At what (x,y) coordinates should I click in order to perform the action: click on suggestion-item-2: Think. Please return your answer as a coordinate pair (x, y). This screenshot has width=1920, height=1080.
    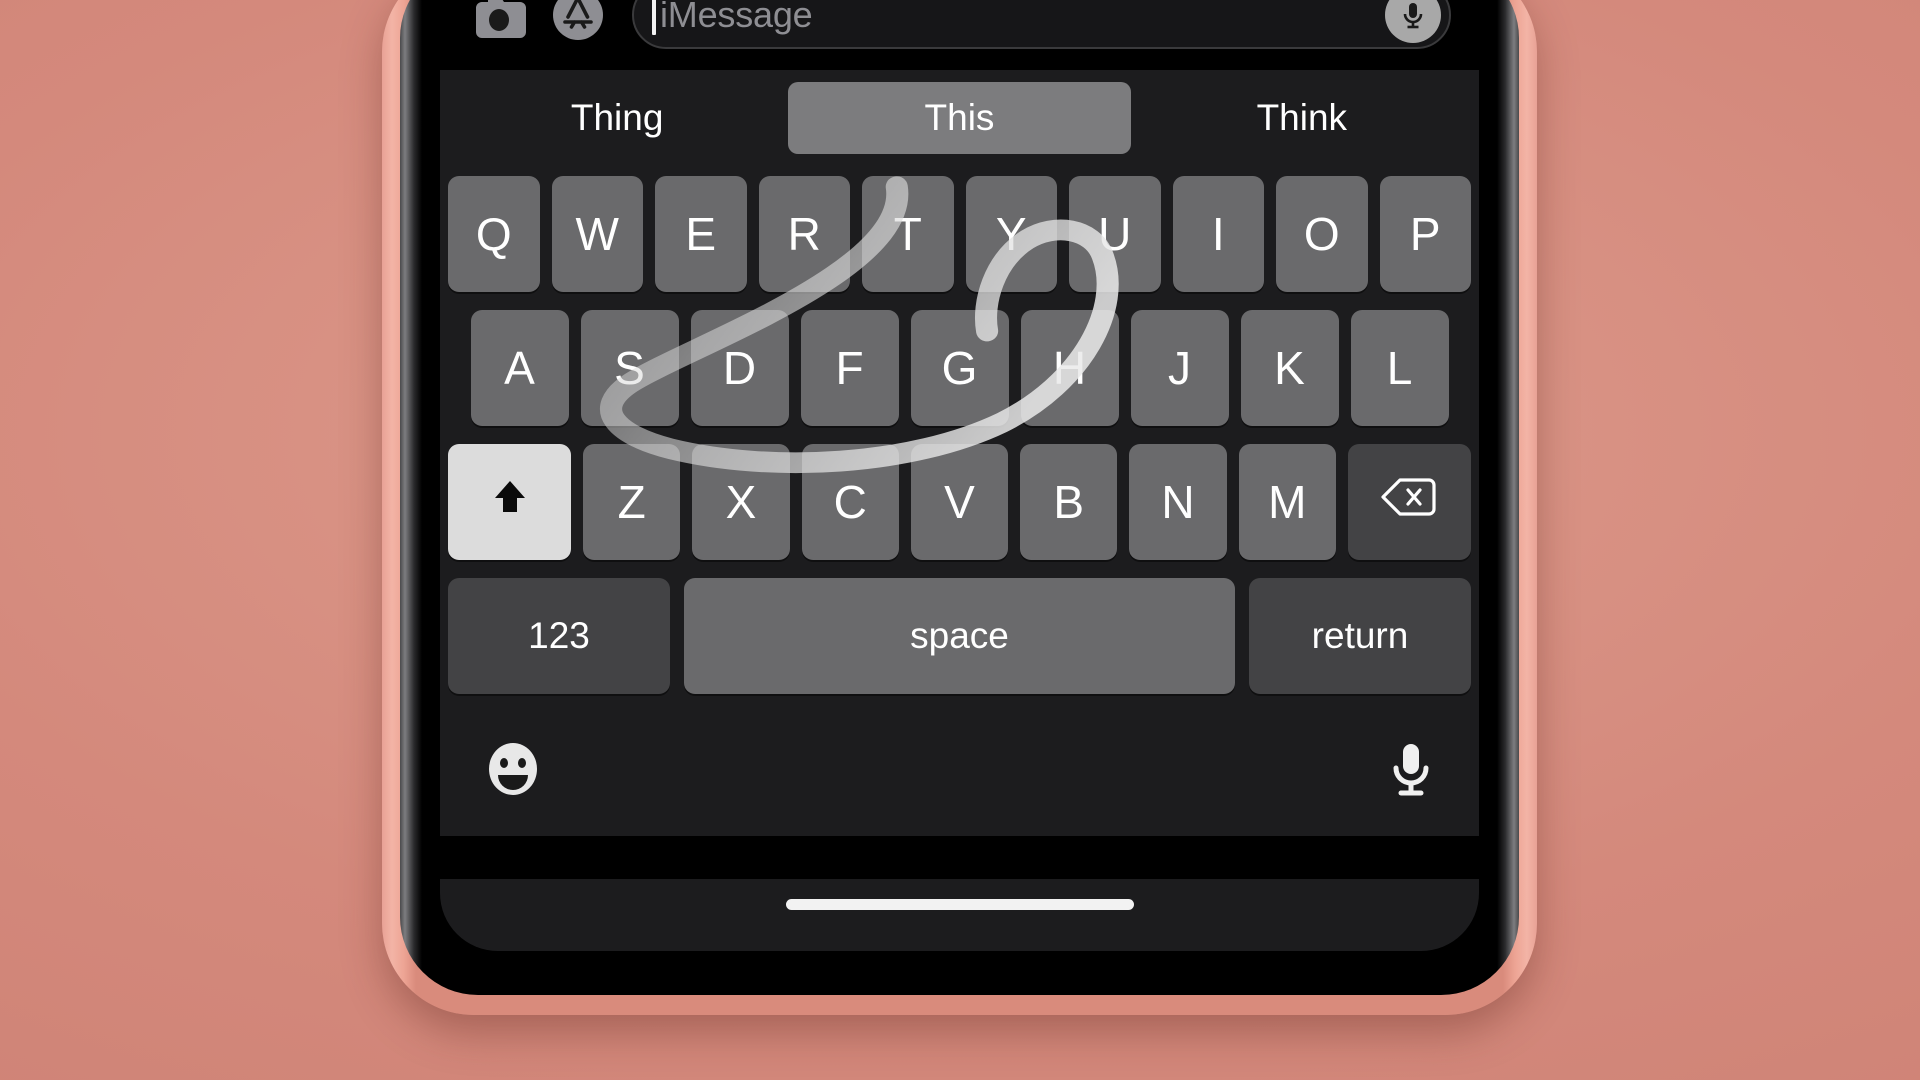
    Looking at the image, I should click on (1302, 118).